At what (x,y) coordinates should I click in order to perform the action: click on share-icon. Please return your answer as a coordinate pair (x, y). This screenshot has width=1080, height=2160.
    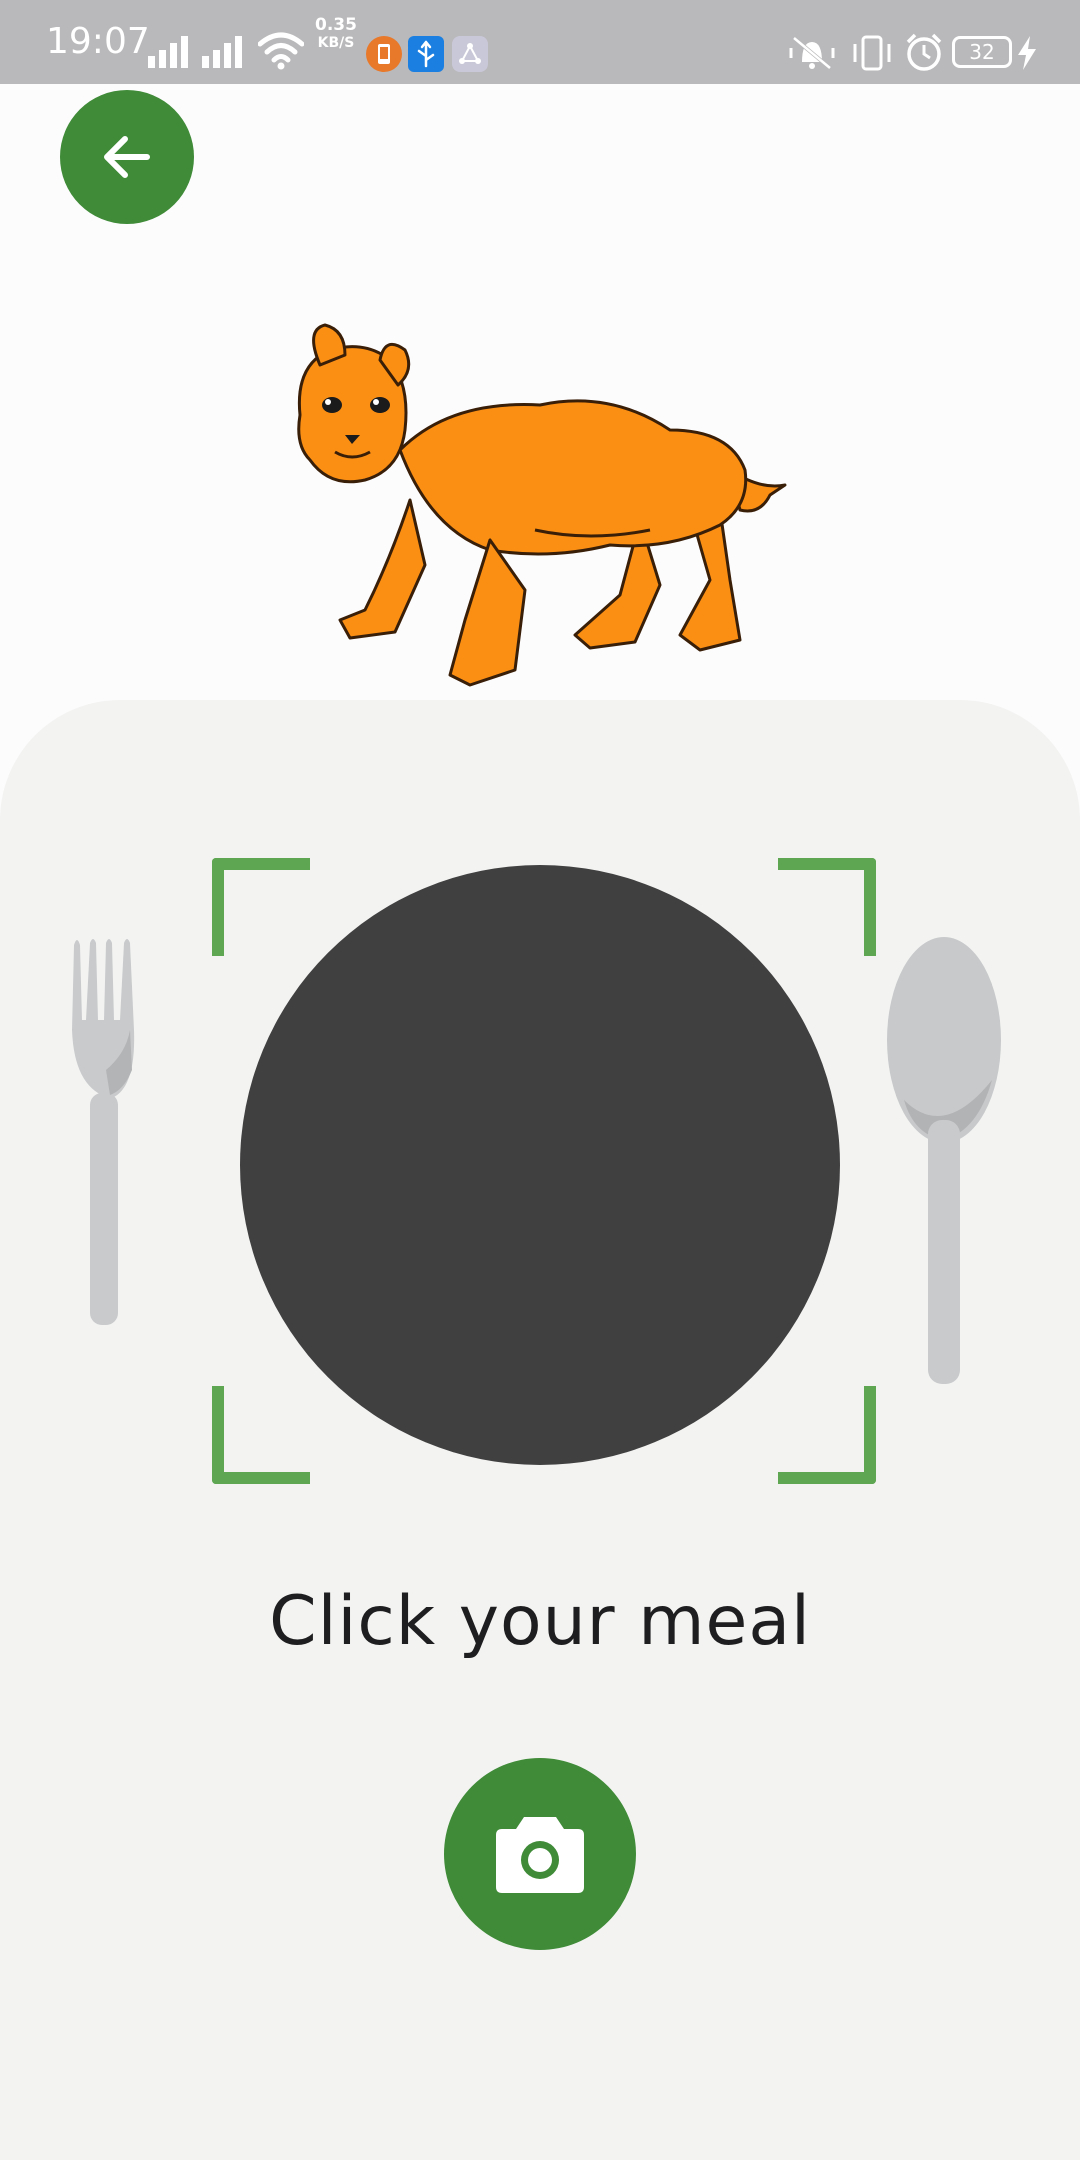
    Looking at the image, I should click on (470, 54).